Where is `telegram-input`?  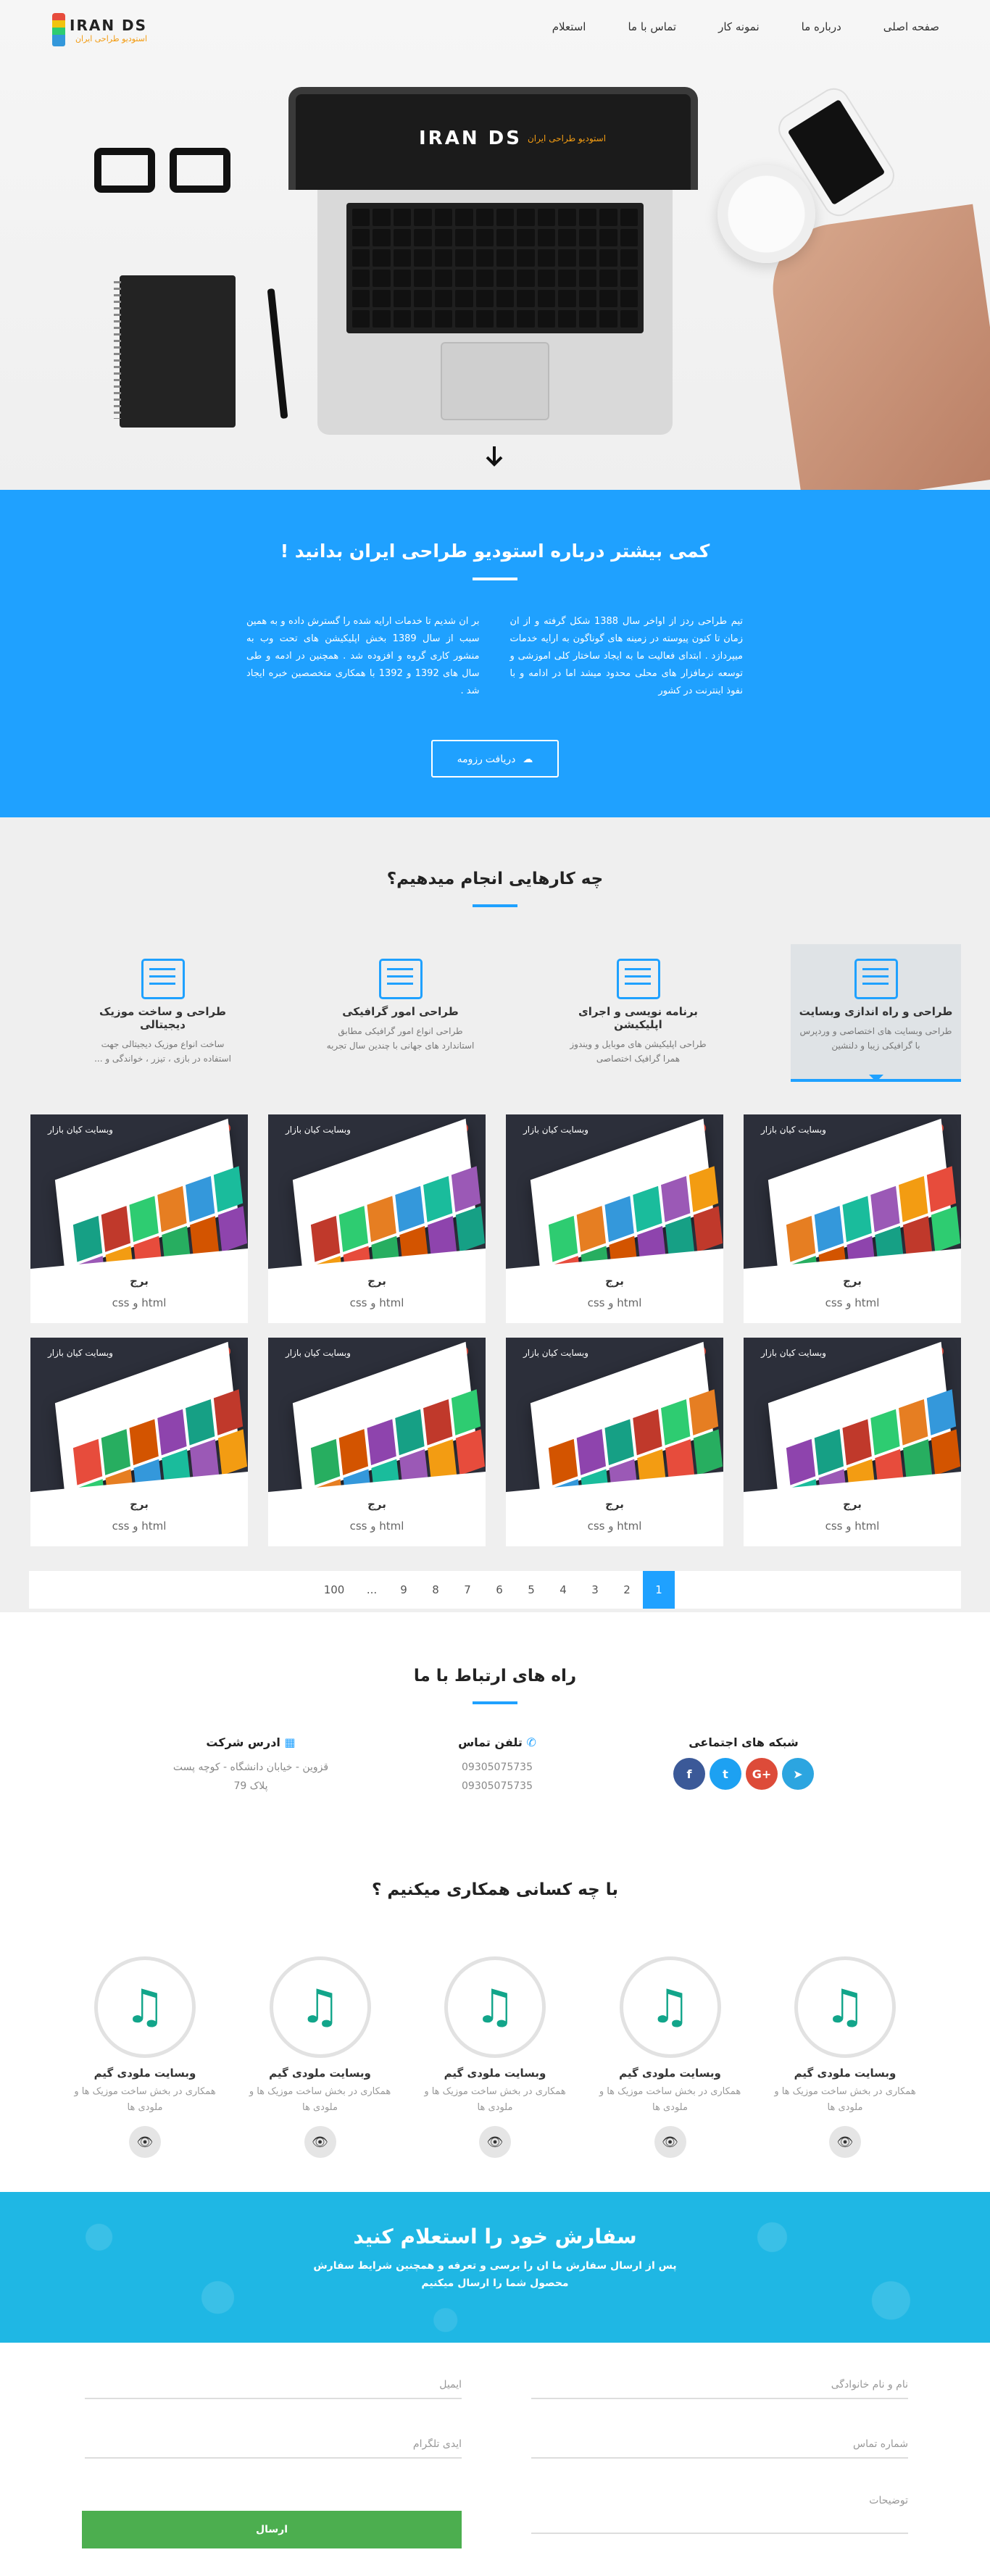
telegram-input is located at coordinates (273, 2444).